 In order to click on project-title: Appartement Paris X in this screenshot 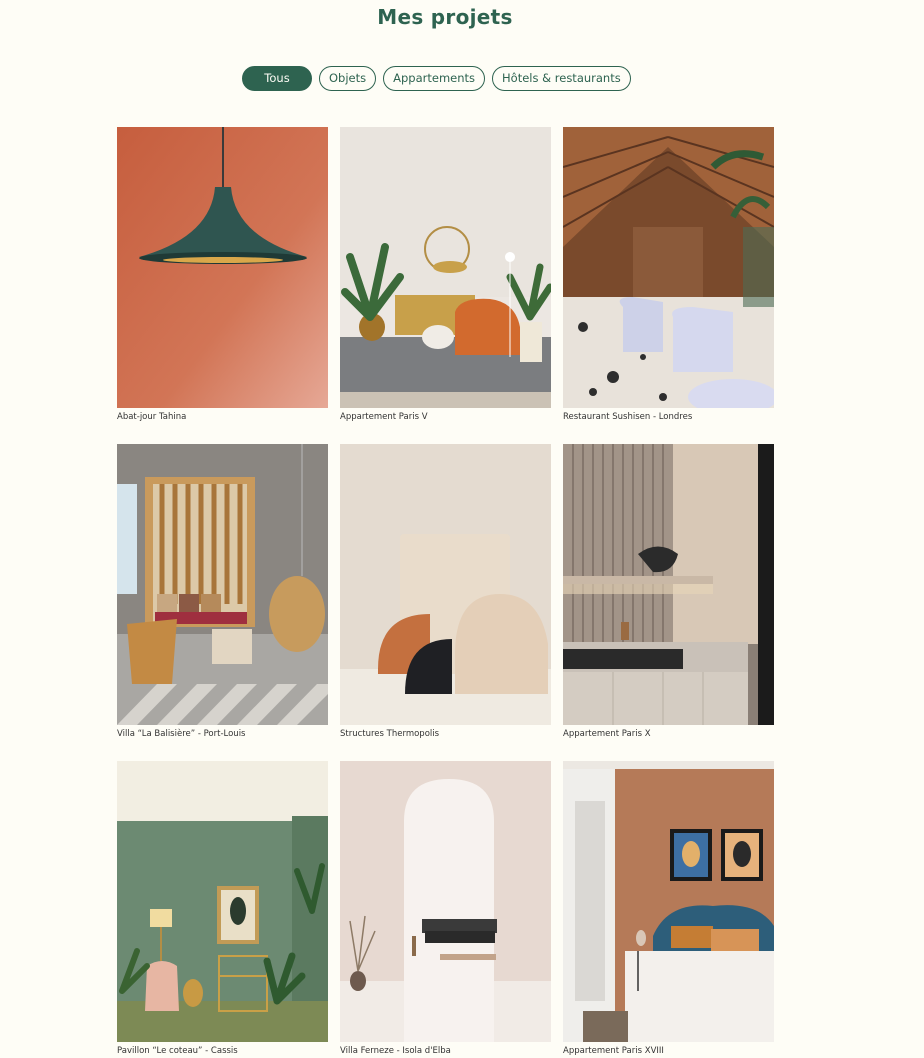, I will do `click(668, 735)`.